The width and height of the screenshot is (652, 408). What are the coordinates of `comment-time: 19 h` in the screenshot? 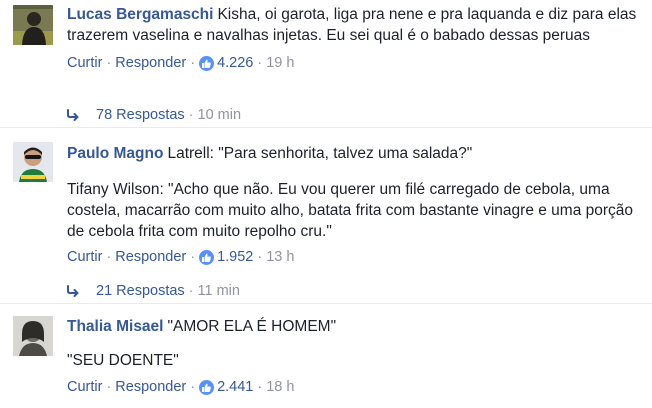 It's located at (280, 63).